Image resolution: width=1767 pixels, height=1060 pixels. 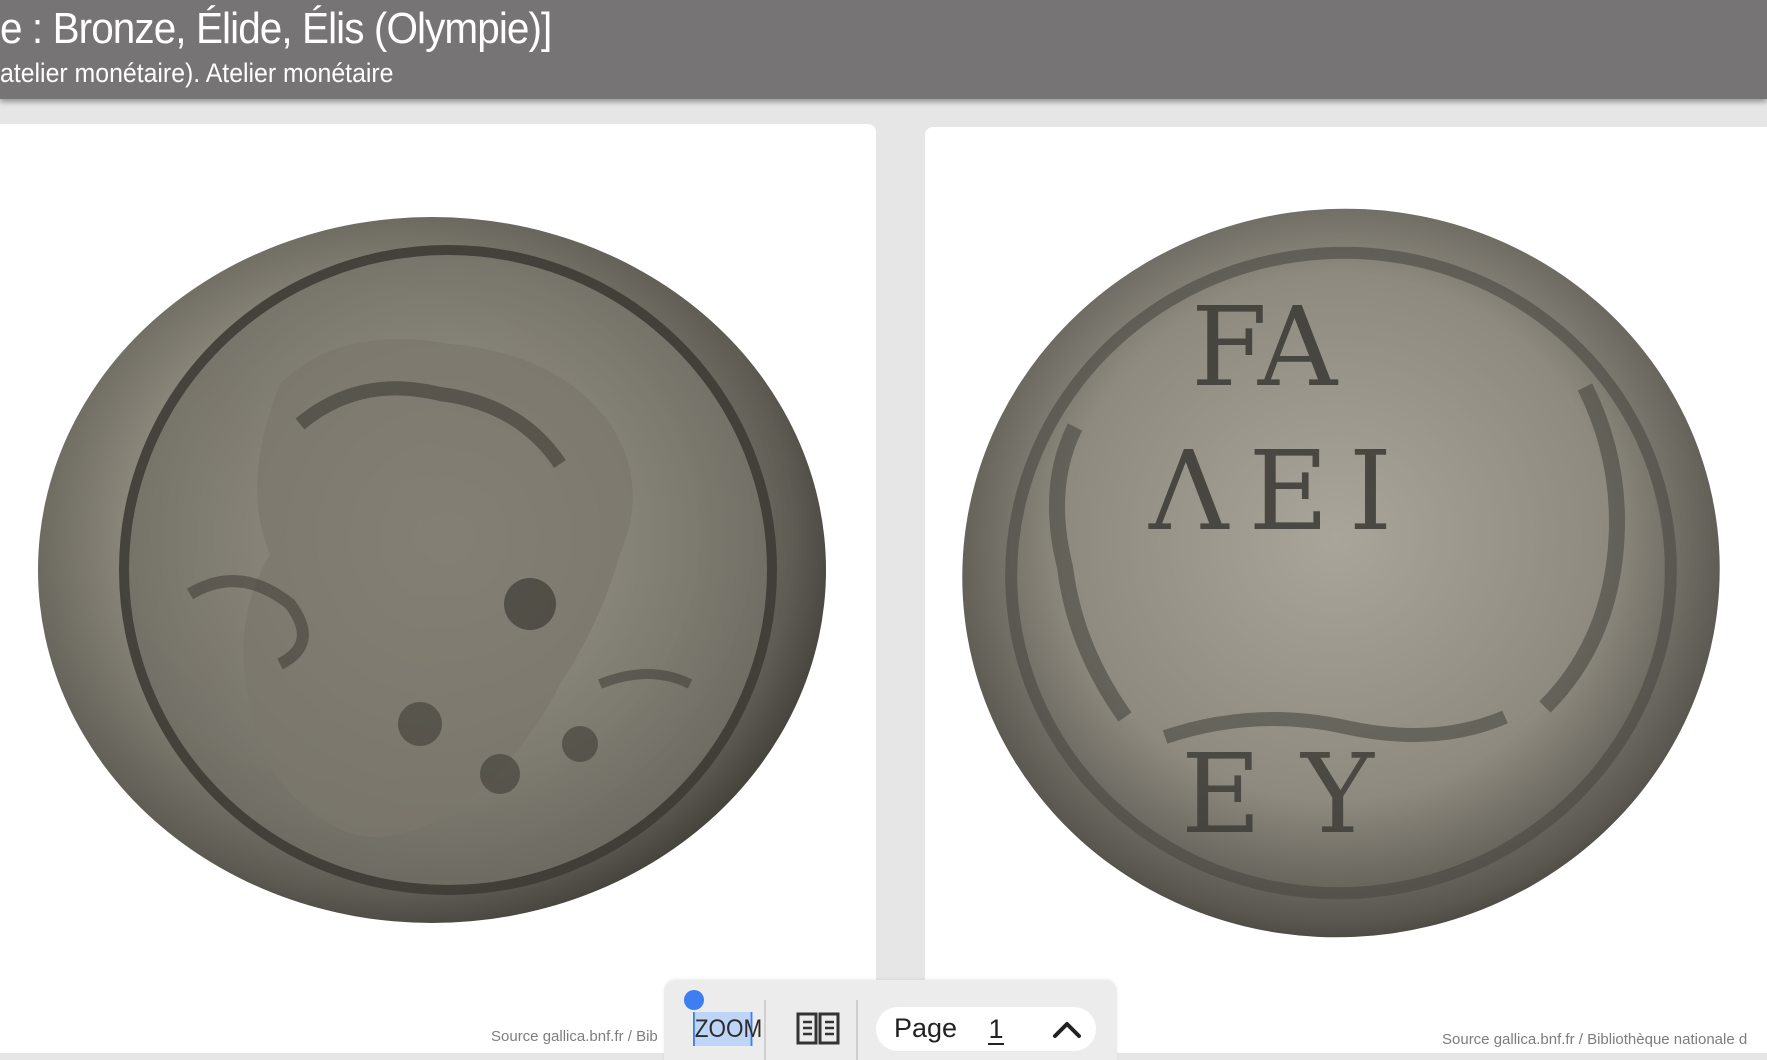 What do you see at coordinates (818, 1028) in the screenshot?
I see `book-view-icon` at bounding box center [818, 1028].